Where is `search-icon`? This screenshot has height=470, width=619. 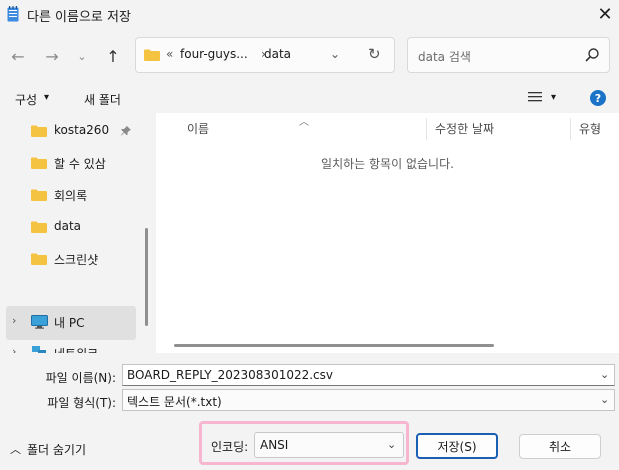
search-icon is located at coordinates (592, 55).